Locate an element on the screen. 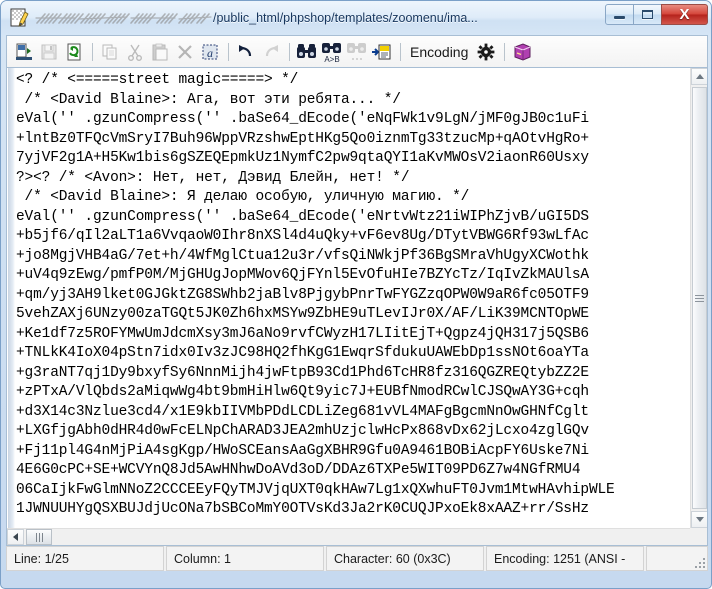 The width and height of the screenshot is (712, 589). redo-icon is located at coordinates (271, 52).